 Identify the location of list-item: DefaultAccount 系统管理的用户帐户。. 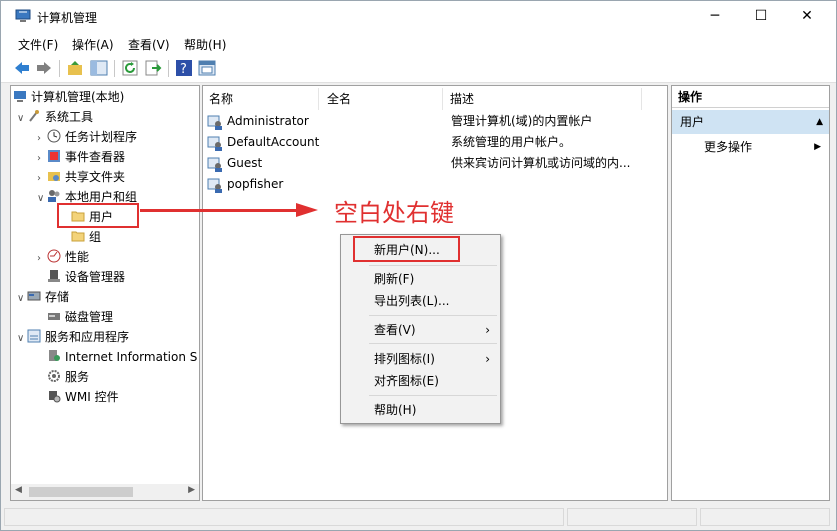
(437, 142).